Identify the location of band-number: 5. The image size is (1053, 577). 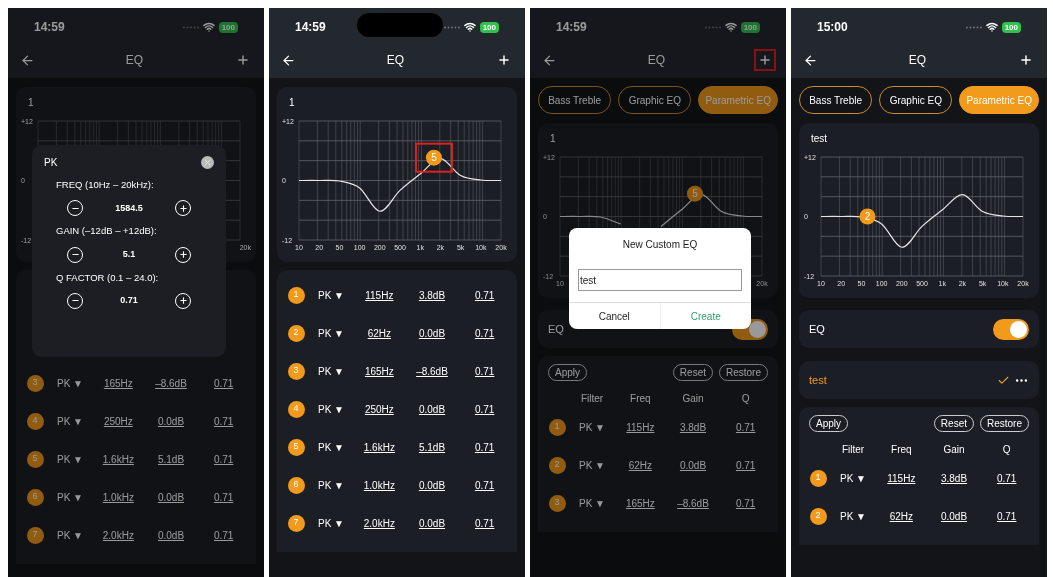
(296, 447).